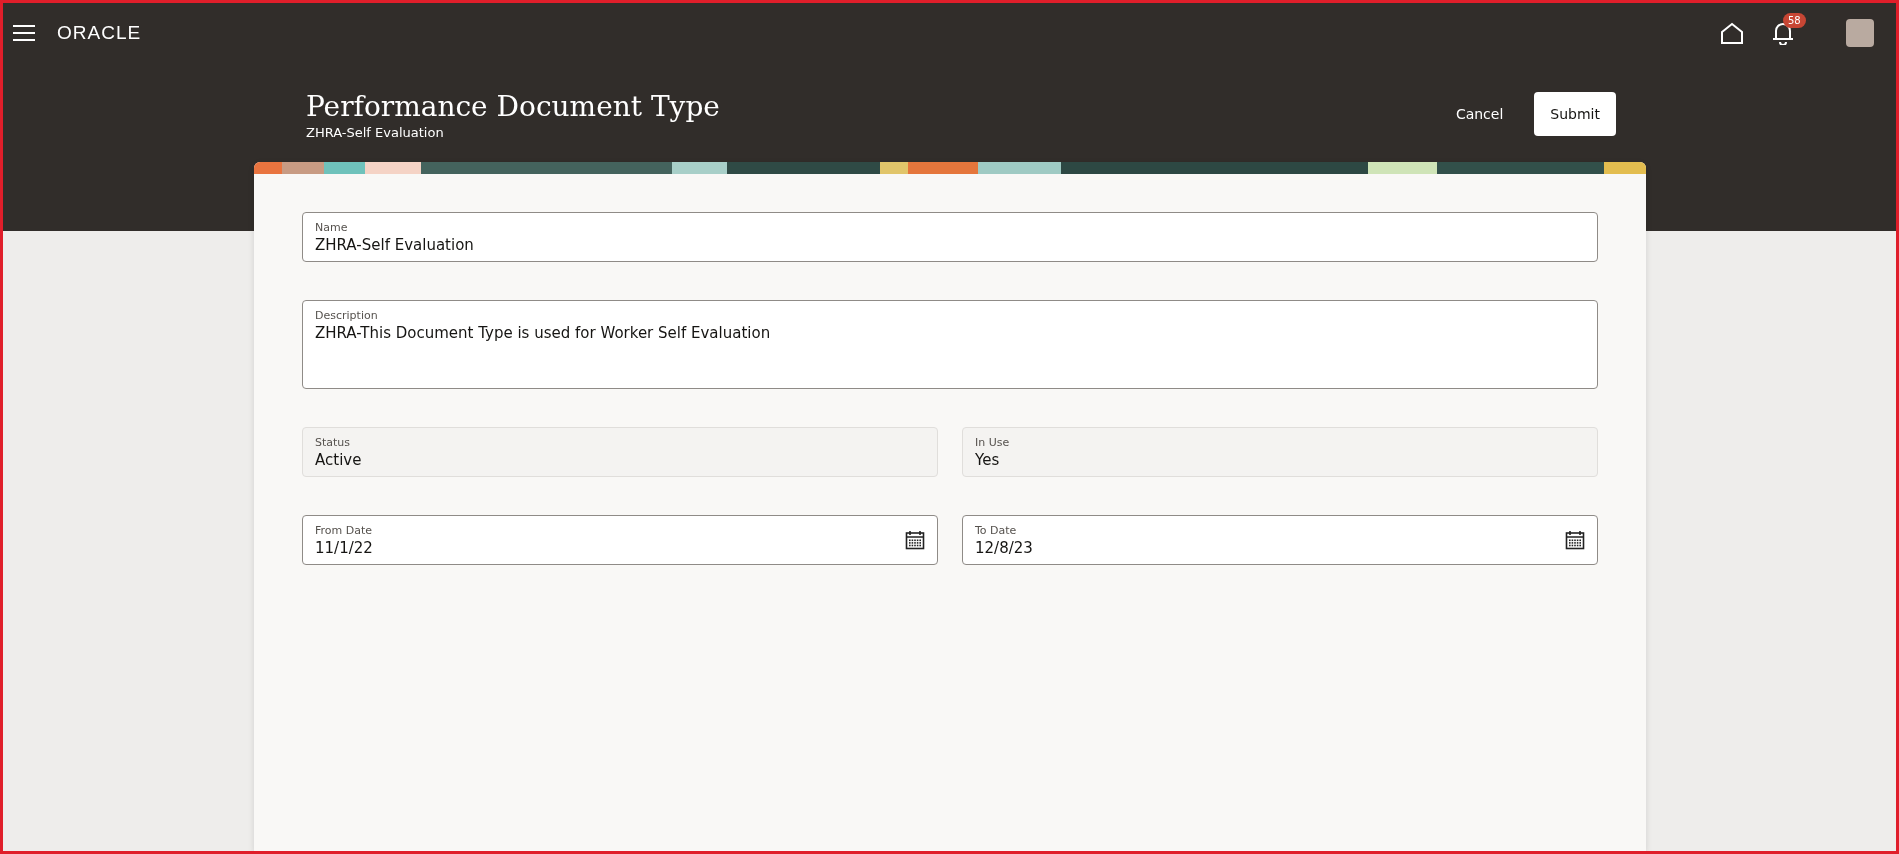  I want to click on menu-icon, so click(24, 33).